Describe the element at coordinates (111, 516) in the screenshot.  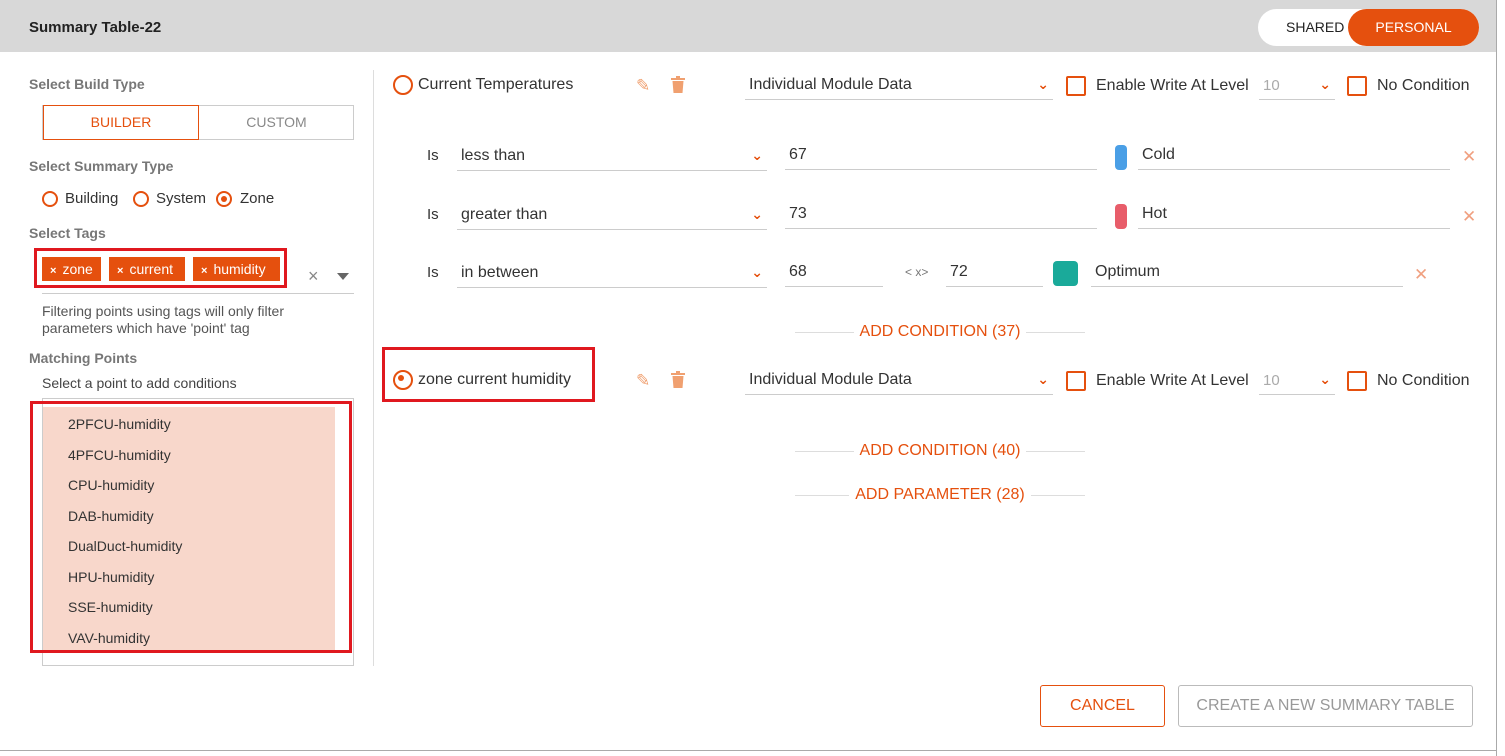
I see `point-item: DAB-humidity` at that location.